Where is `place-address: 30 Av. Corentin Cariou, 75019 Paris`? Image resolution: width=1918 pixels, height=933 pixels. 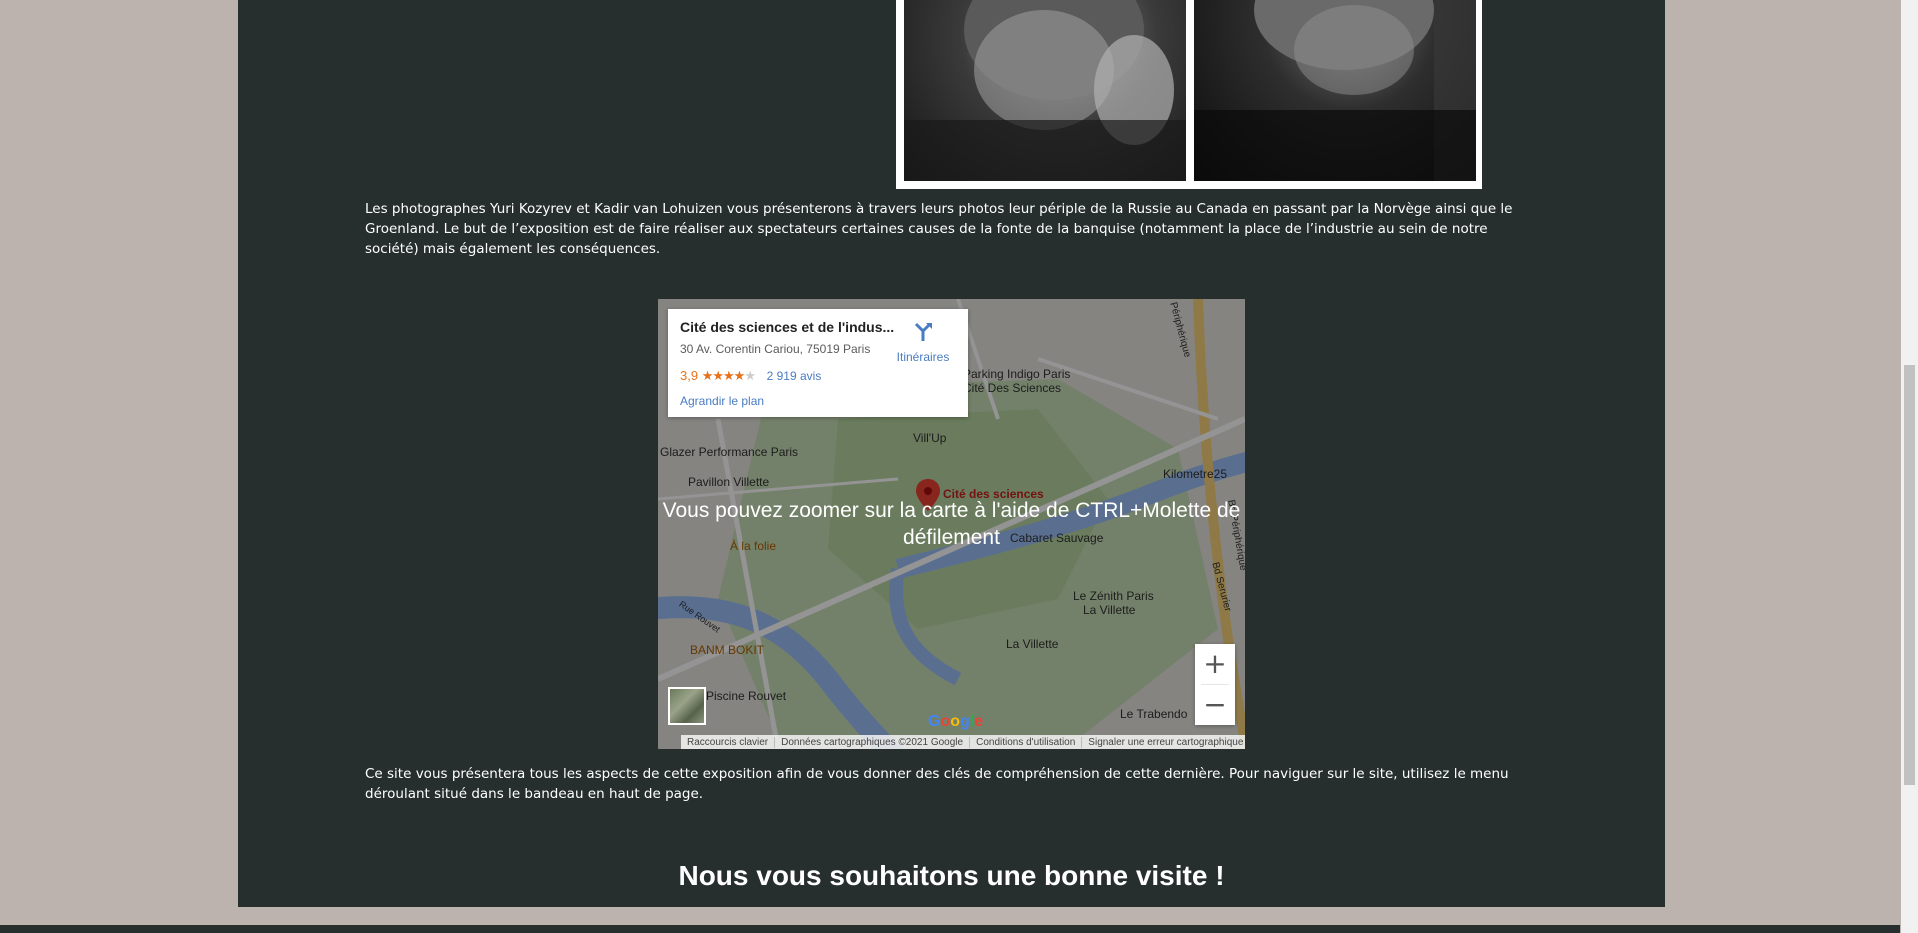 place-address: 30 Av. Corentin Cariou, 75019 Paris is located at coordinates (775, 349).